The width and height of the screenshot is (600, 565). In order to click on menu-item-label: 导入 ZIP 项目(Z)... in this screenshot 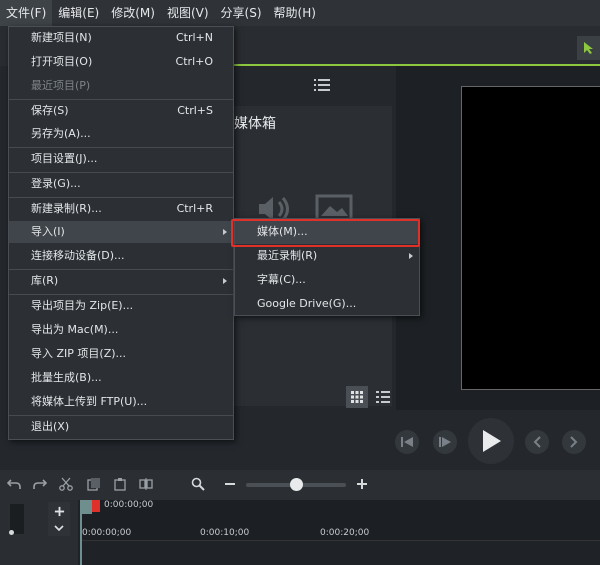, I will do `click(79, 353)`.